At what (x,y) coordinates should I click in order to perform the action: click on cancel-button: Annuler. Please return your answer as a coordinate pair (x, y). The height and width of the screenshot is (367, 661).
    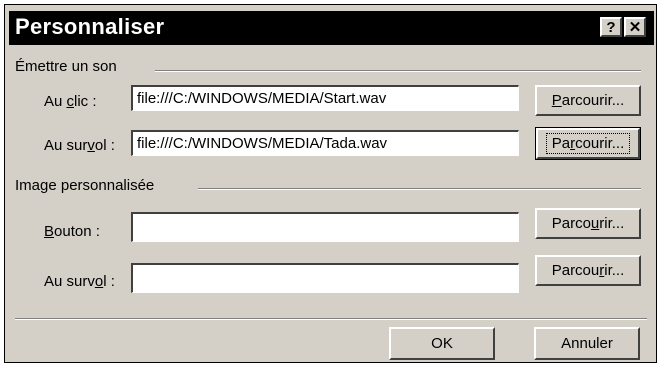
    Looking at the image, I should click on (587, 343).